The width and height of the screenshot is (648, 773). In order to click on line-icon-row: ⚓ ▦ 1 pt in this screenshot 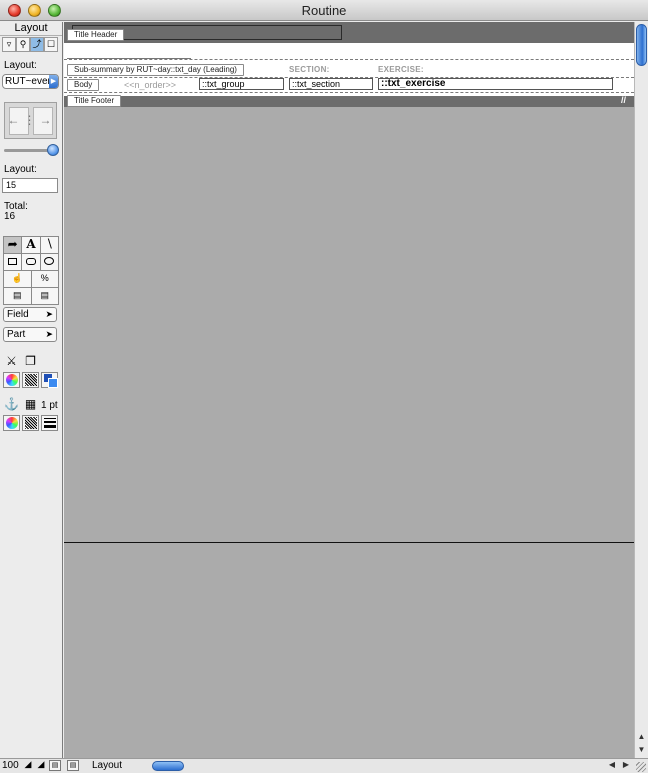, I will do `click(30, 405)`.